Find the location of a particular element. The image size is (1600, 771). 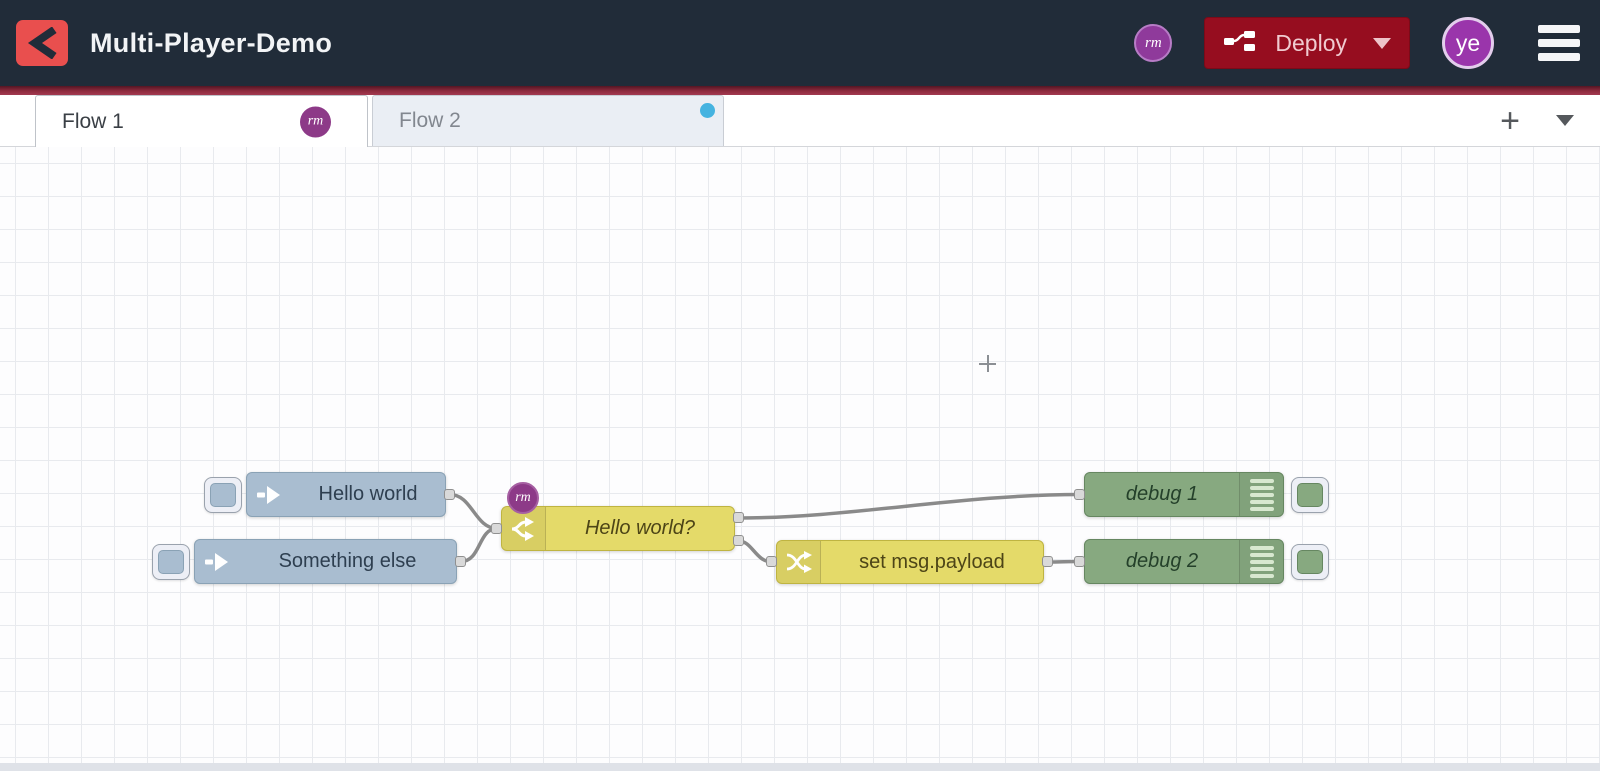

collaborator-node-badge: rm is located at coordinates (523, 498).